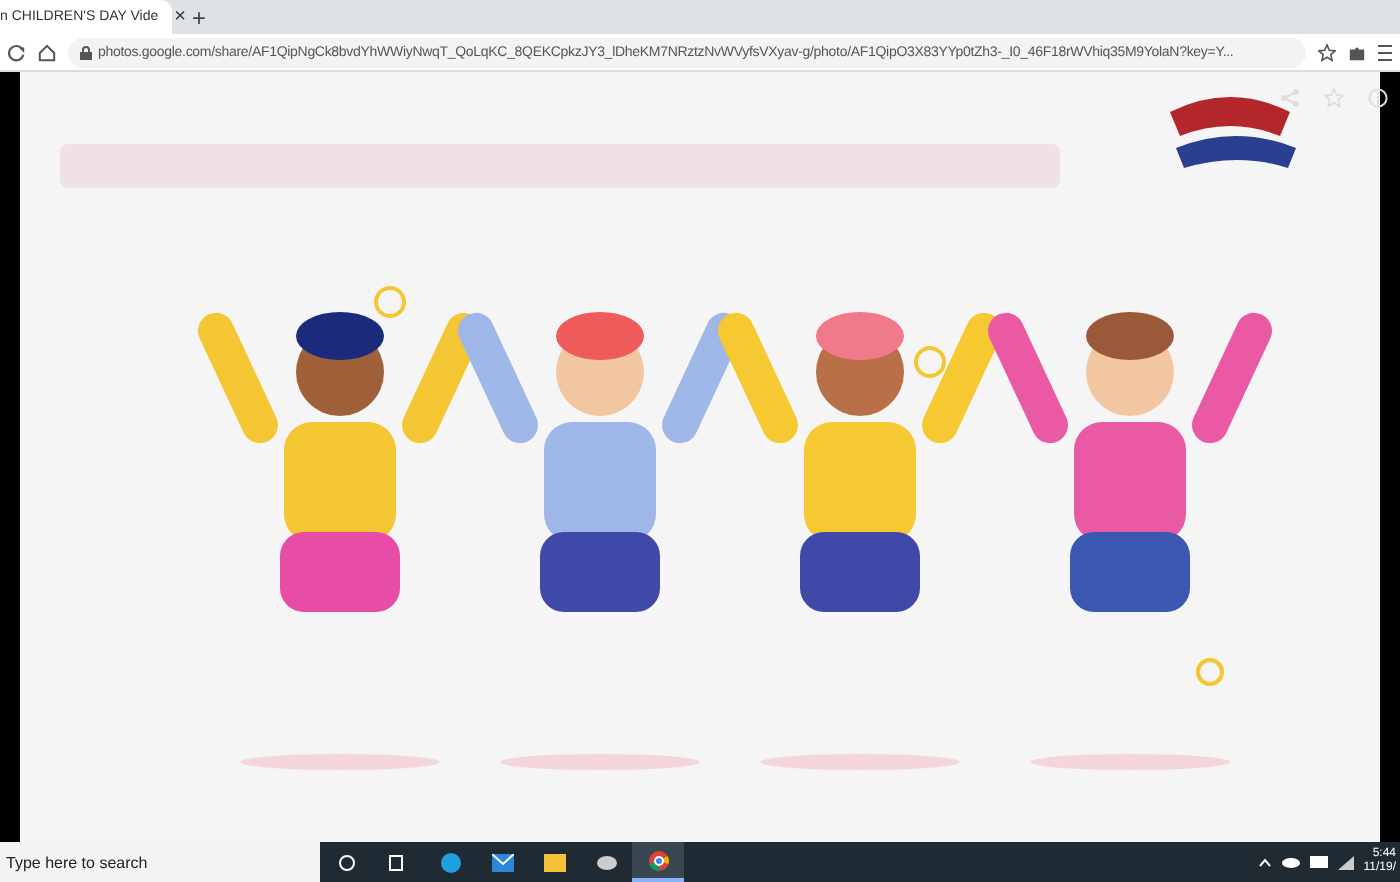 The image size is (1400, 882). I want to click on new-tab-button: +, so click(199, 18).